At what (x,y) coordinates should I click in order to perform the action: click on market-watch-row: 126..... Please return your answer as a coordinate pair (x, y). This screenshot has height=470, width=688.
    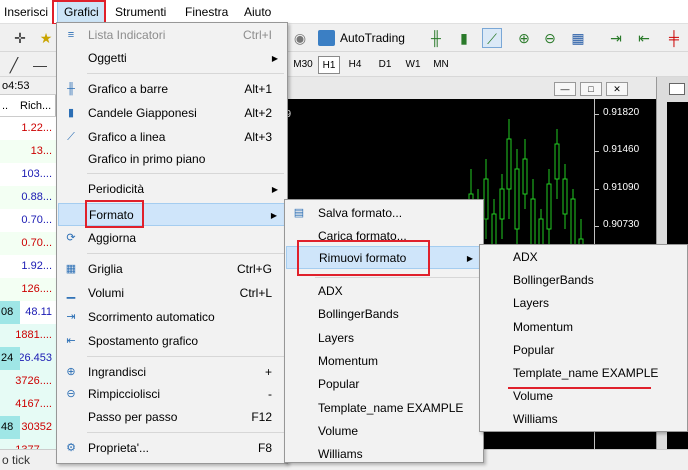
    Looking at the image, I should click on (28, 289).